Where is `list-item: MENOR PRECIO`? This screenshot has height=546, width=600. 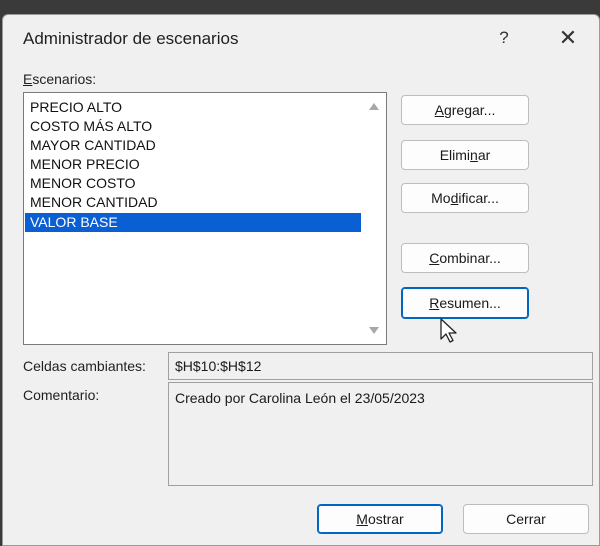 list-item: MENOR PRECIO is located at coordinates (193, 164).